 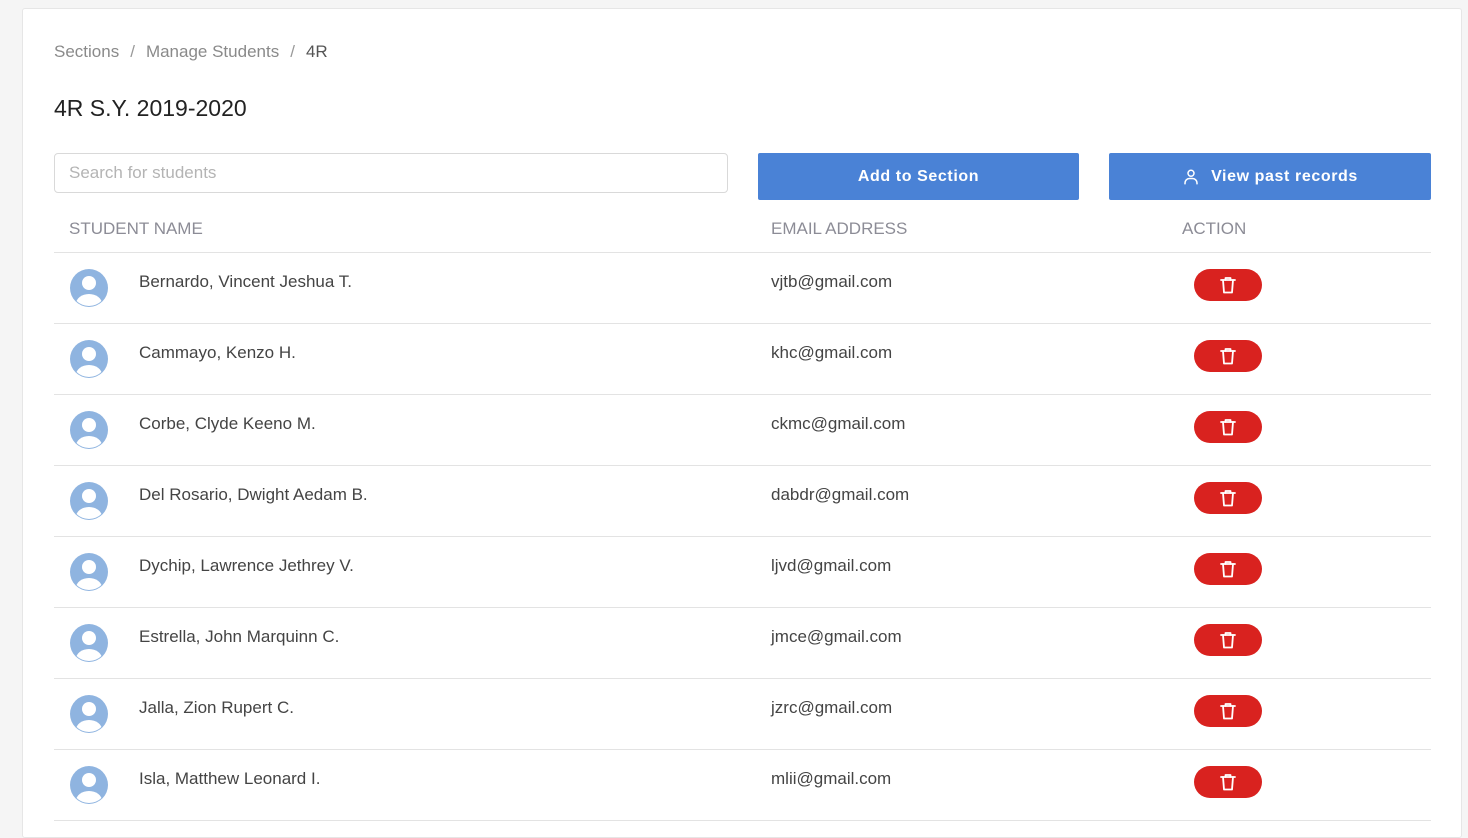 I want to click on column-header-student-name: STUDENT NAME, so click(x=136, y=228).